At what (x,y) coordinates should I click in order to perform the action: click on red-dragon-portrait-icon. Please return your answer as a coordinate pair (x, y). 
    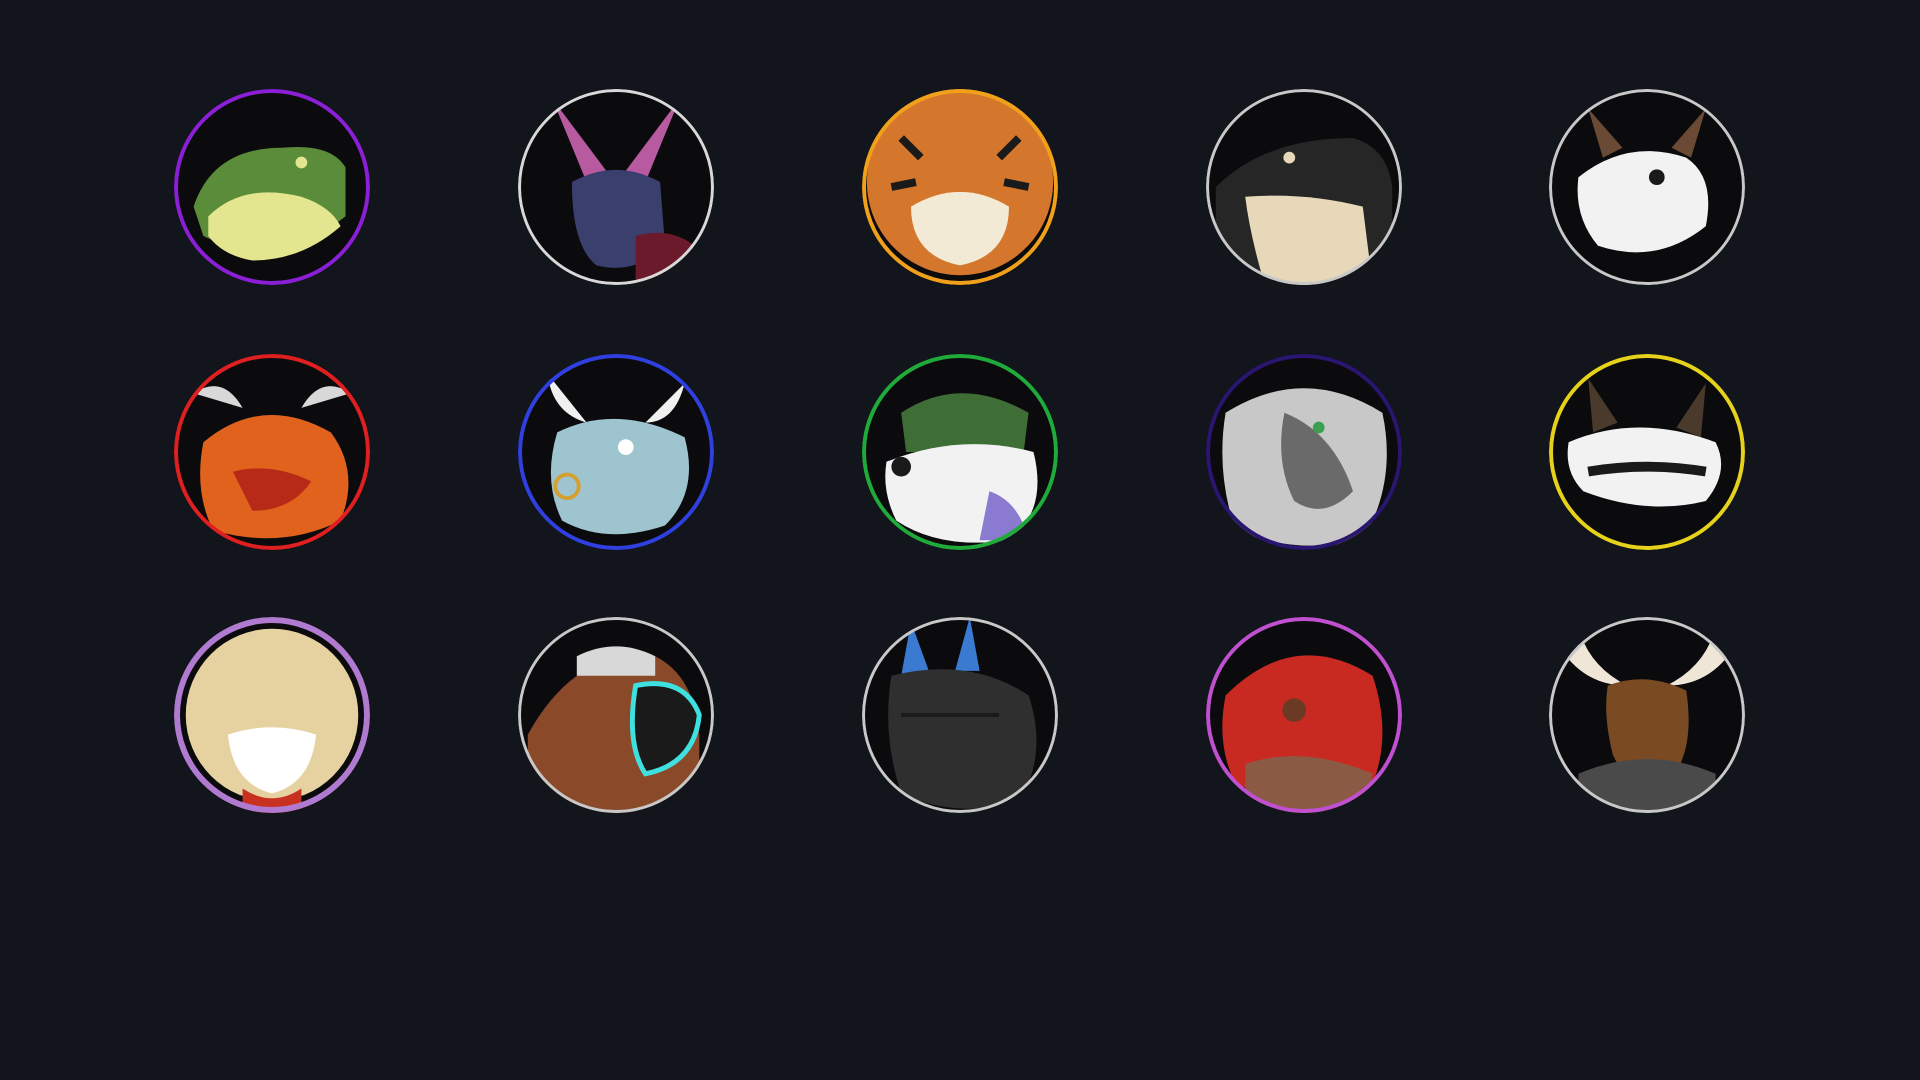
    Looking at the image, I should click on (1304, 715).